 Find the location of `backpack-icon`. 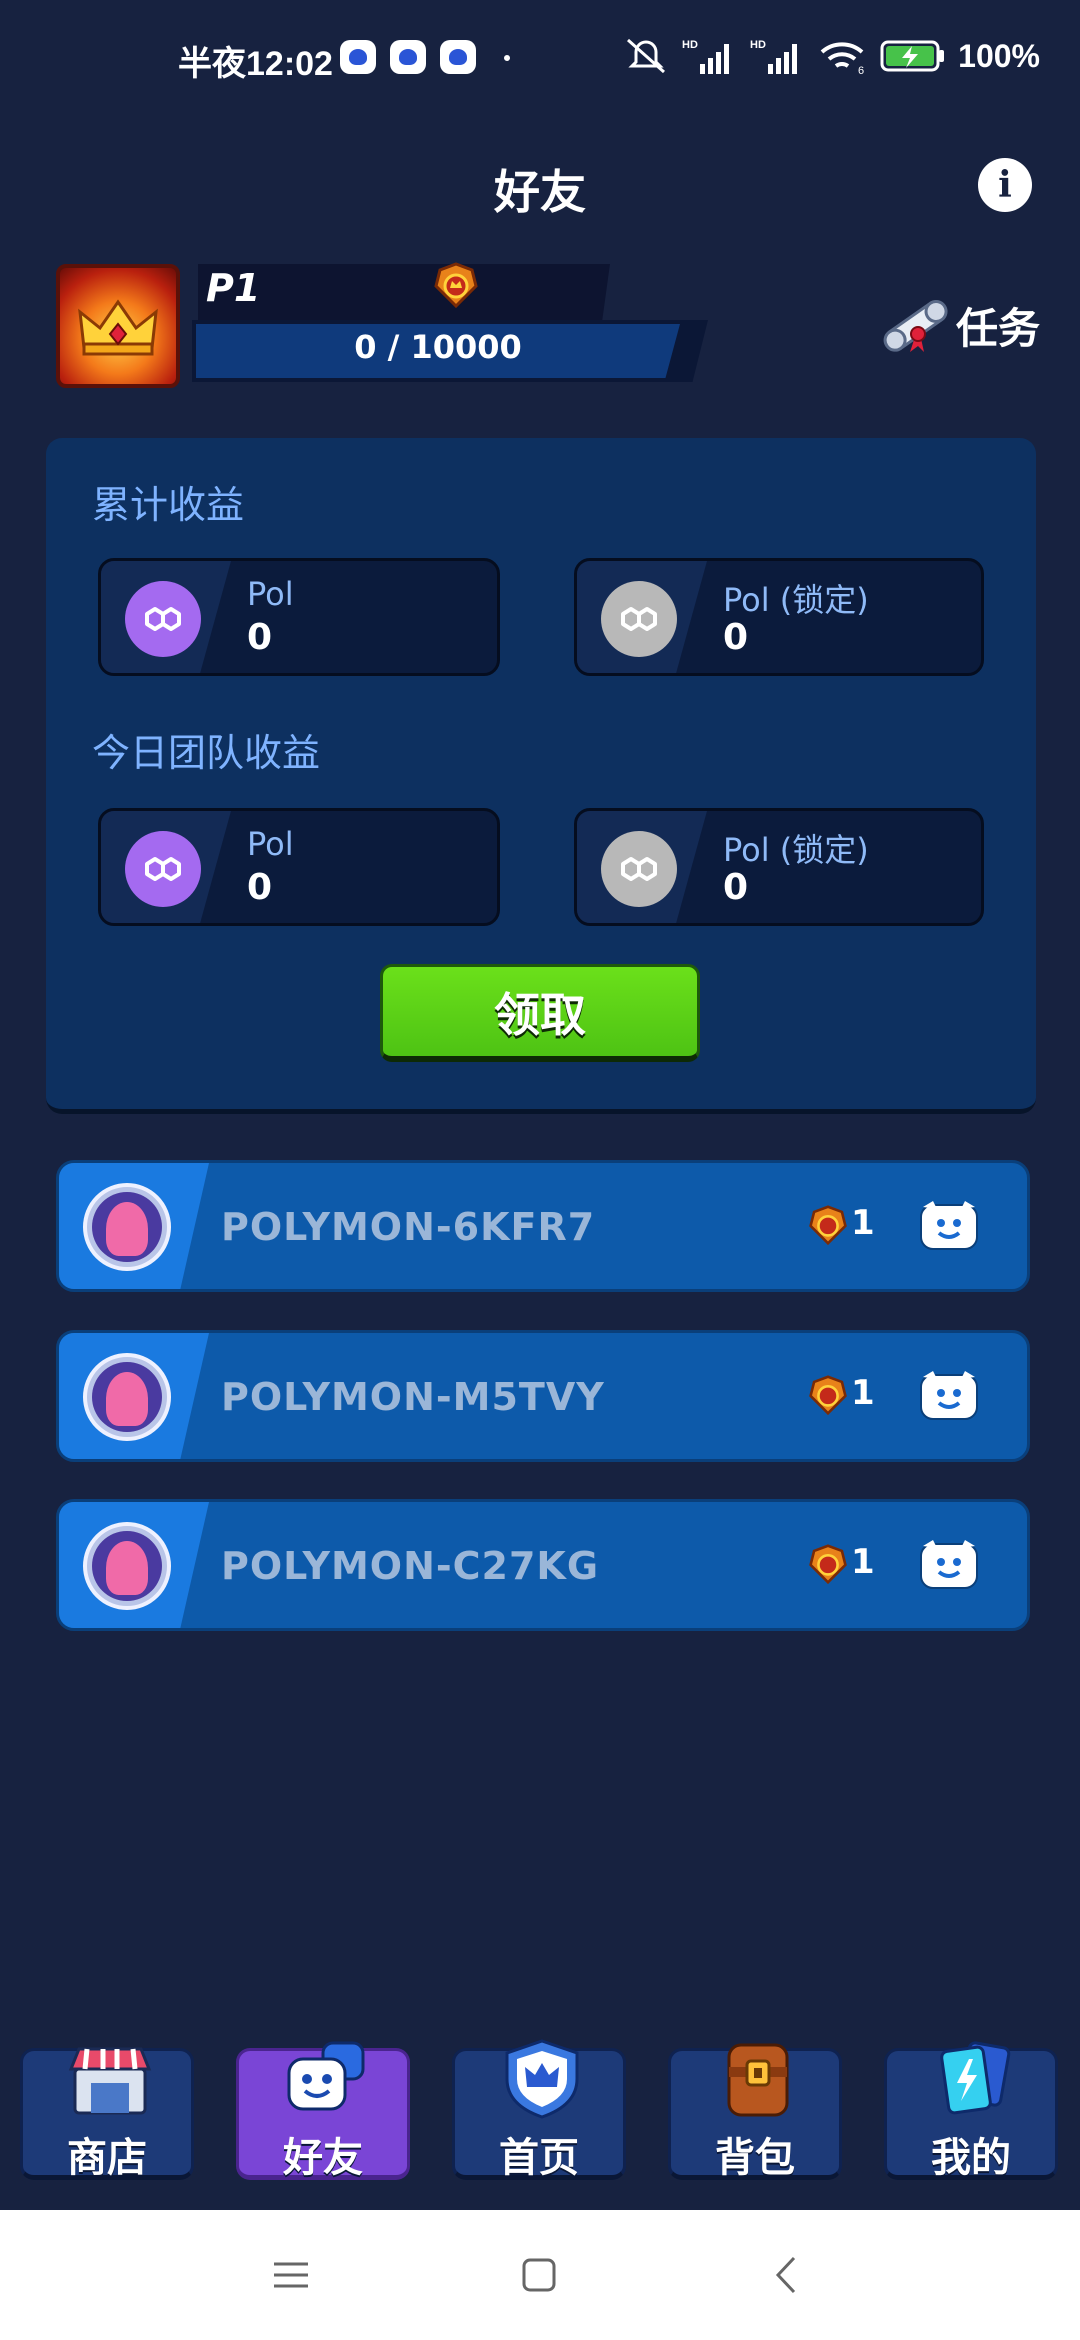

backpack-icon is located at coordinates (758, 2080).